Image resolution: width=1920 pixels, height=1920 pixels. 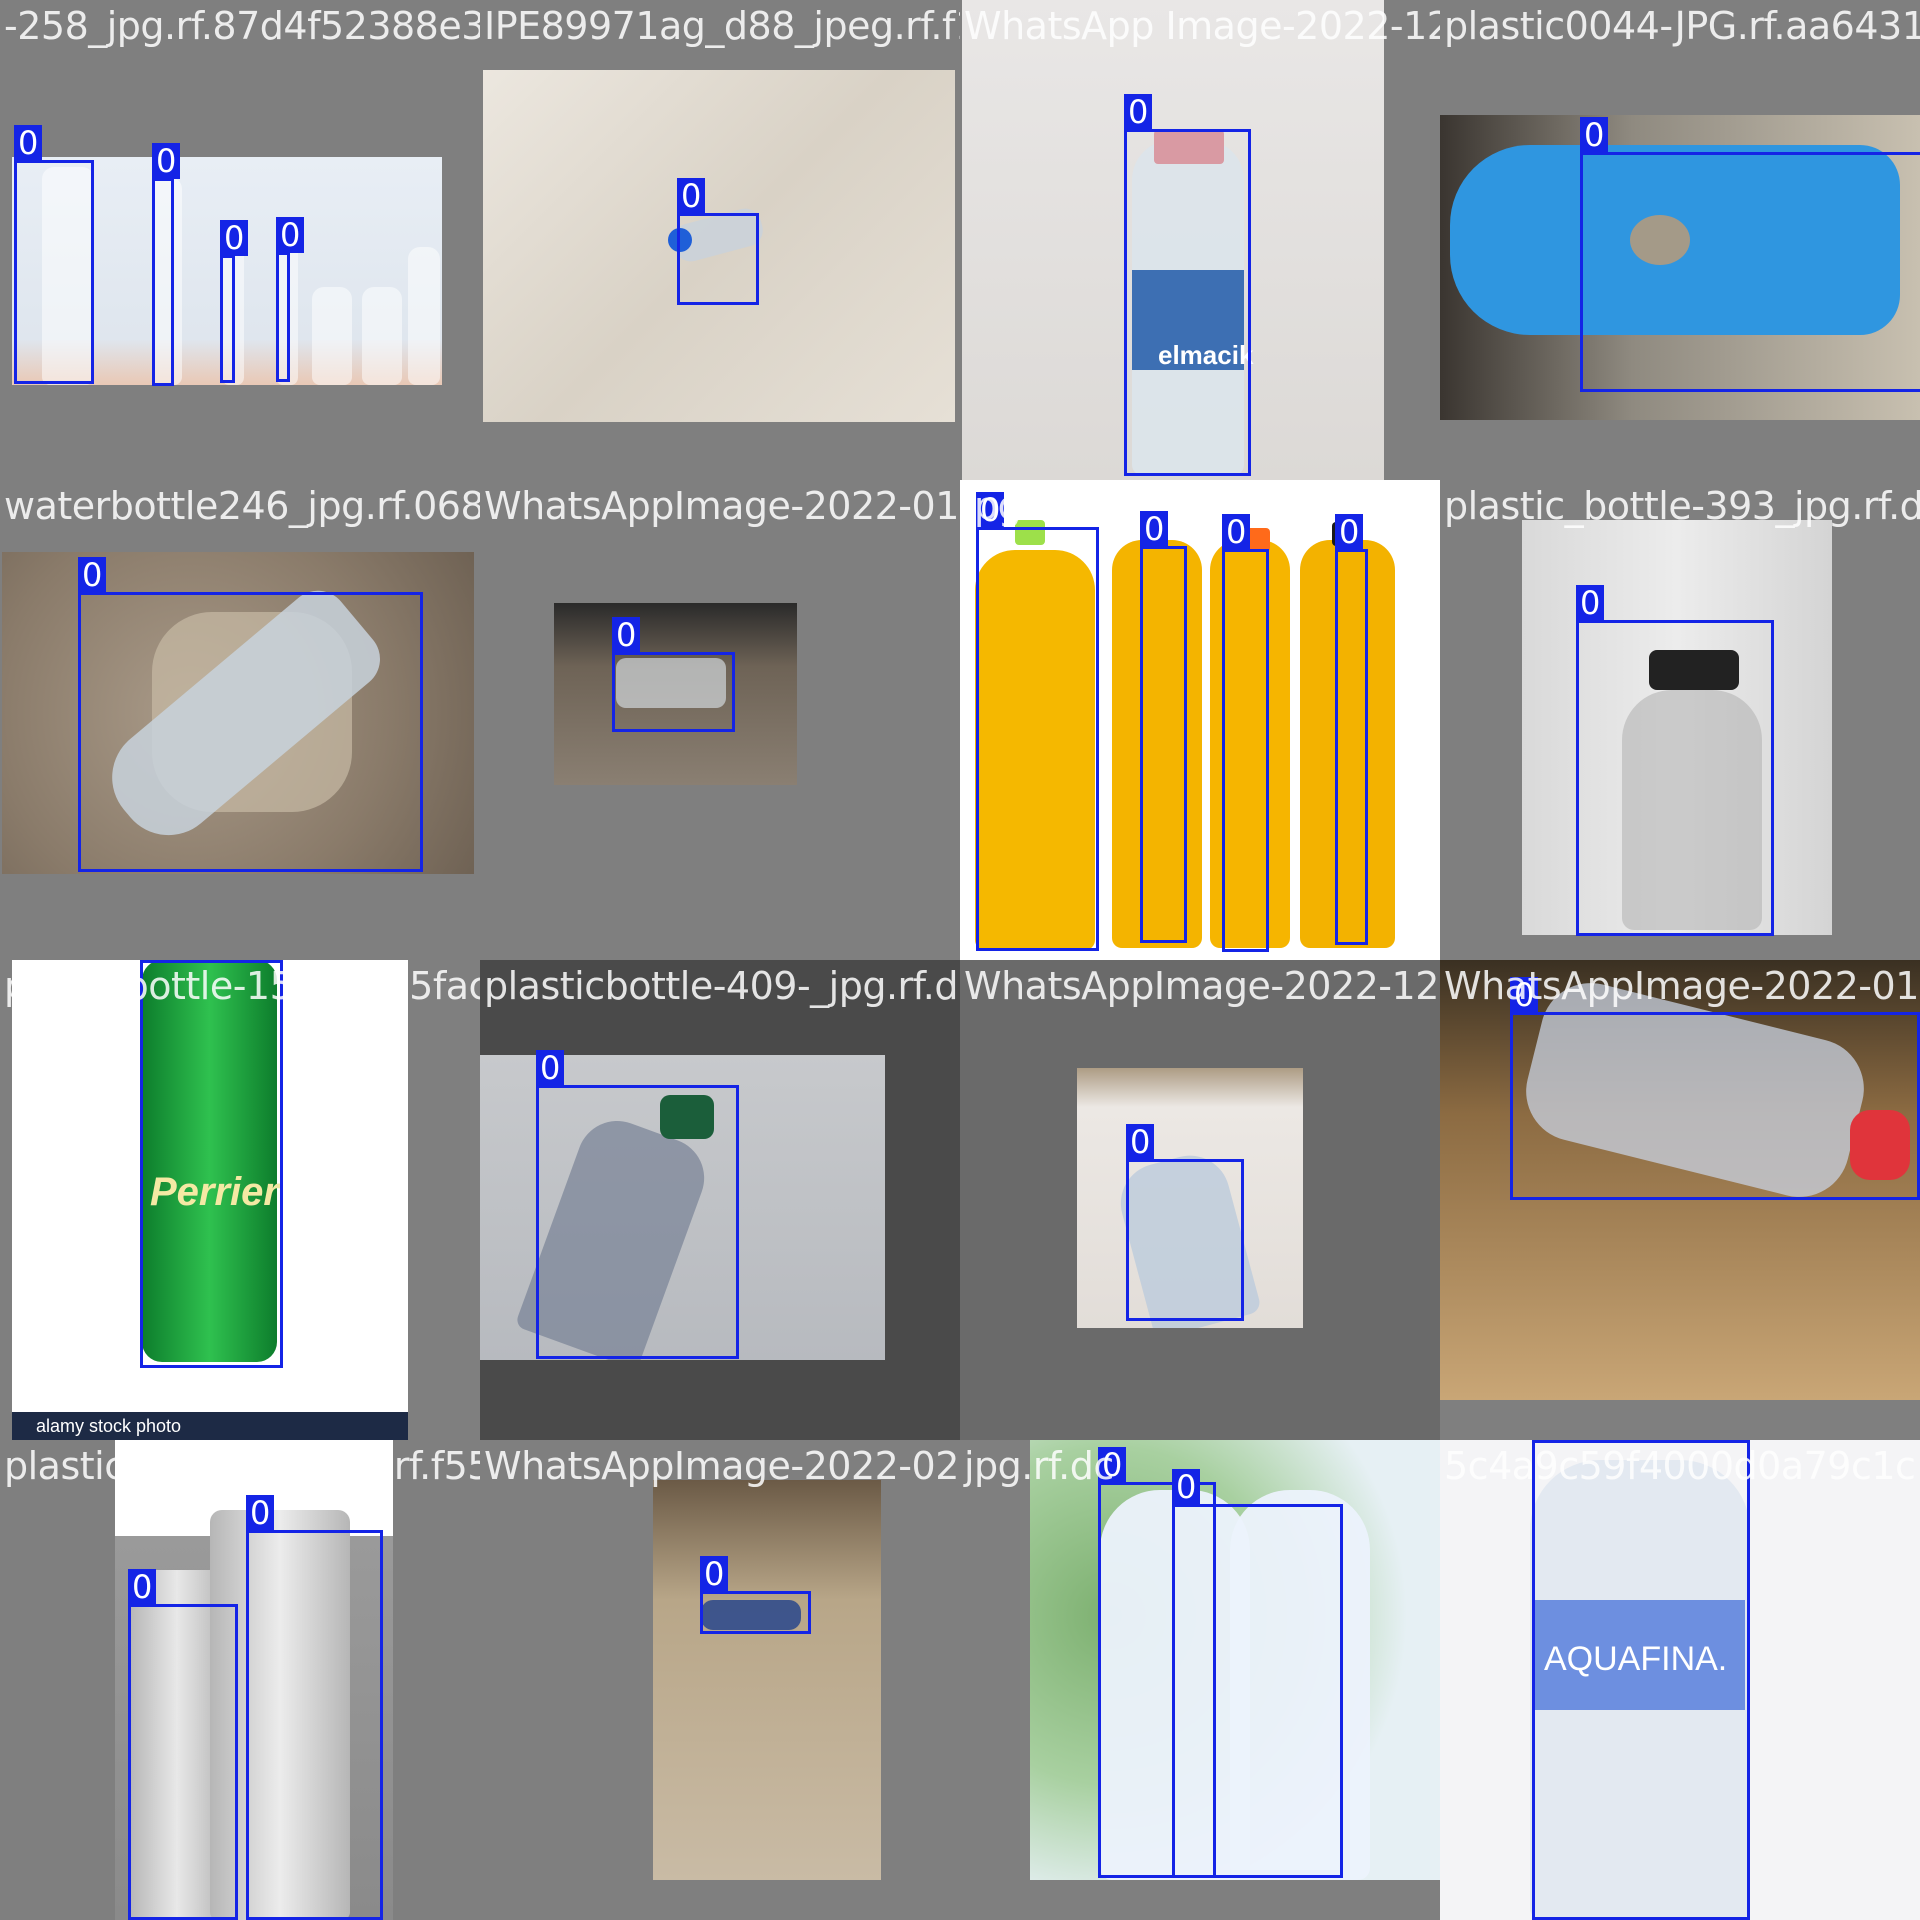 I want to click on image-filename: waterbottle246_jpg.rf.068cf837cafa564978, so click(x=242, y=506).